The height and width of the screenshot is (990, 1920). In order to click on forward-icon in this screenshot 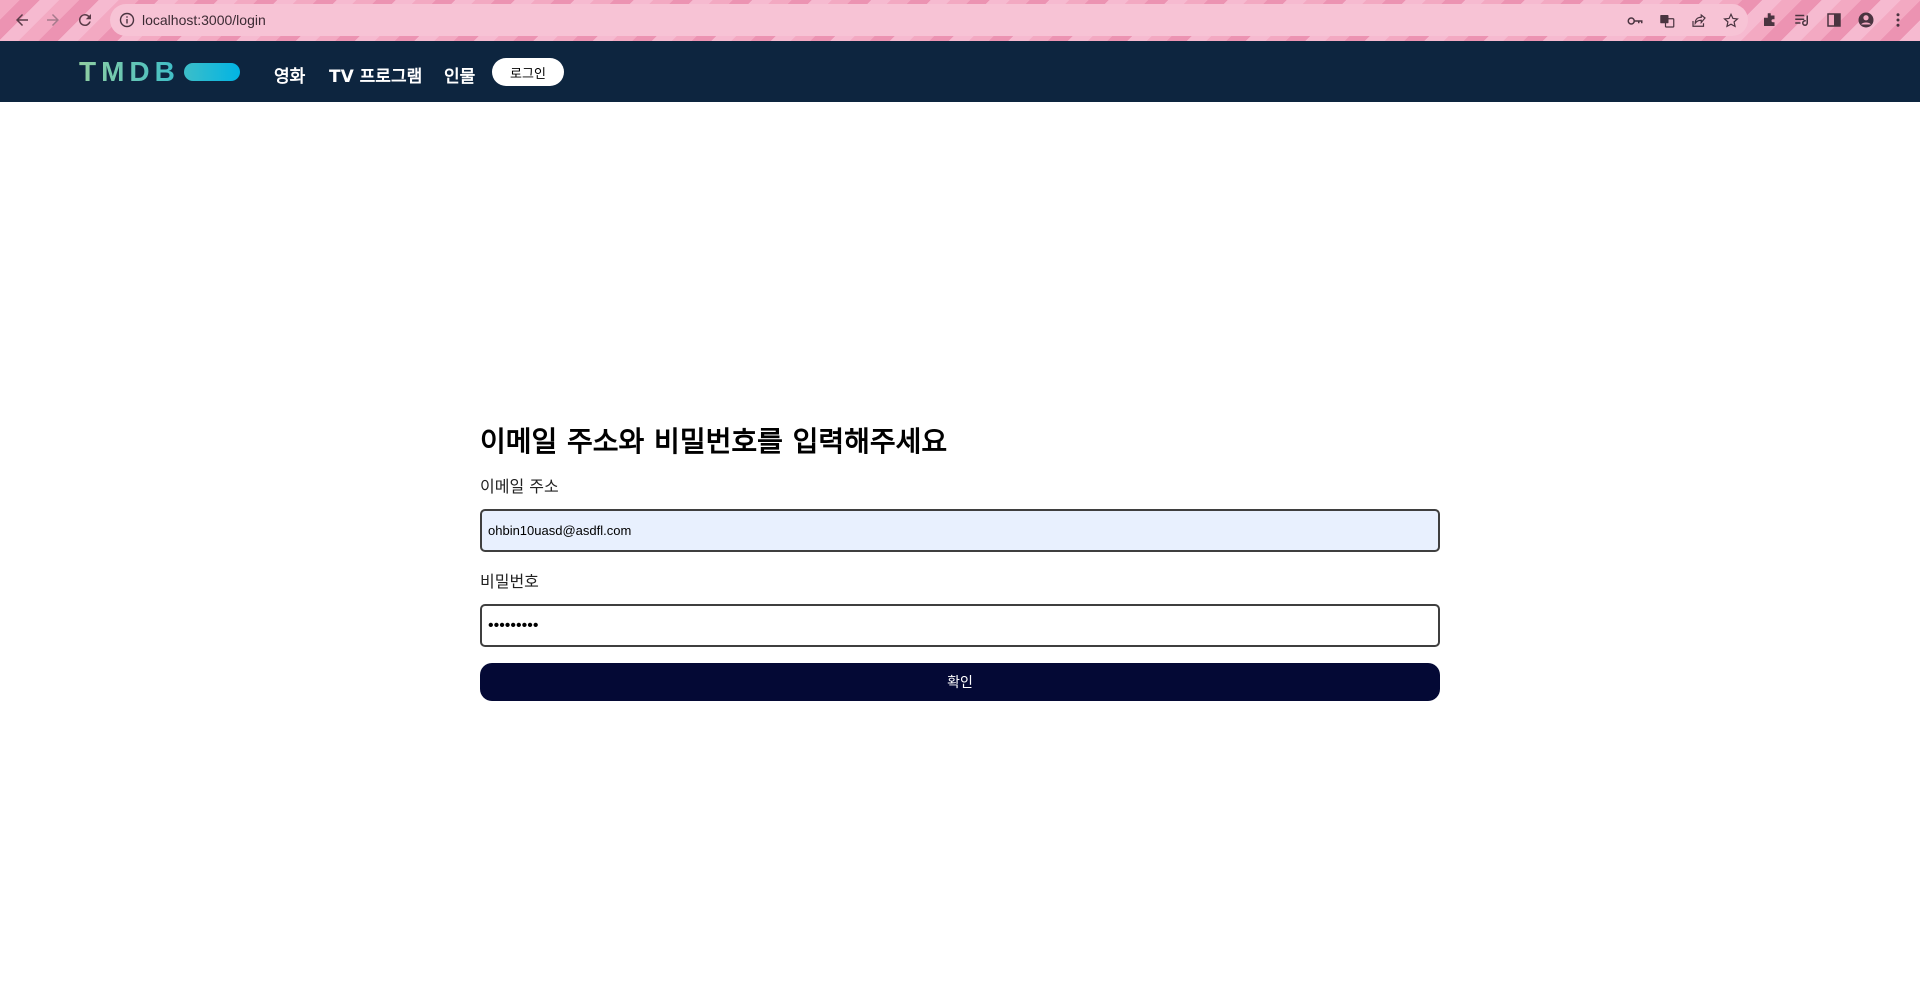, I will do `click(53, 20)`.